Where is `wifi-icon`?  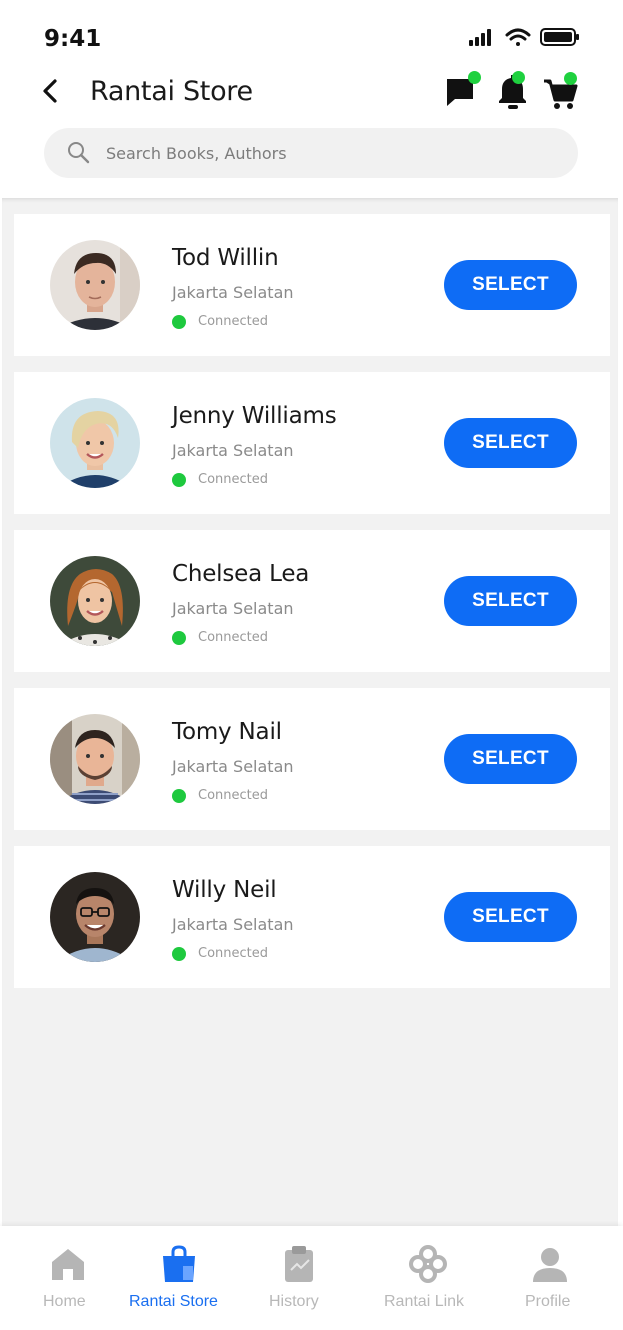
wifi-icon is located at coordinates (518, 37).